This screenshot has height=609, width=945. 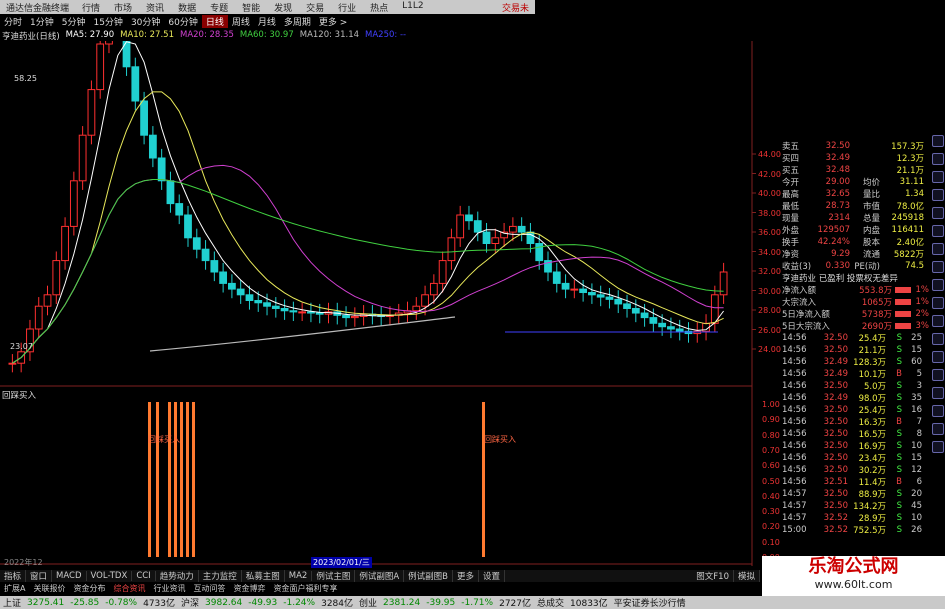 What do you see at coordinates (297, 21) in the screenshot?
I see `period-tab-9: 多周期` at bounding box center [297, 21].